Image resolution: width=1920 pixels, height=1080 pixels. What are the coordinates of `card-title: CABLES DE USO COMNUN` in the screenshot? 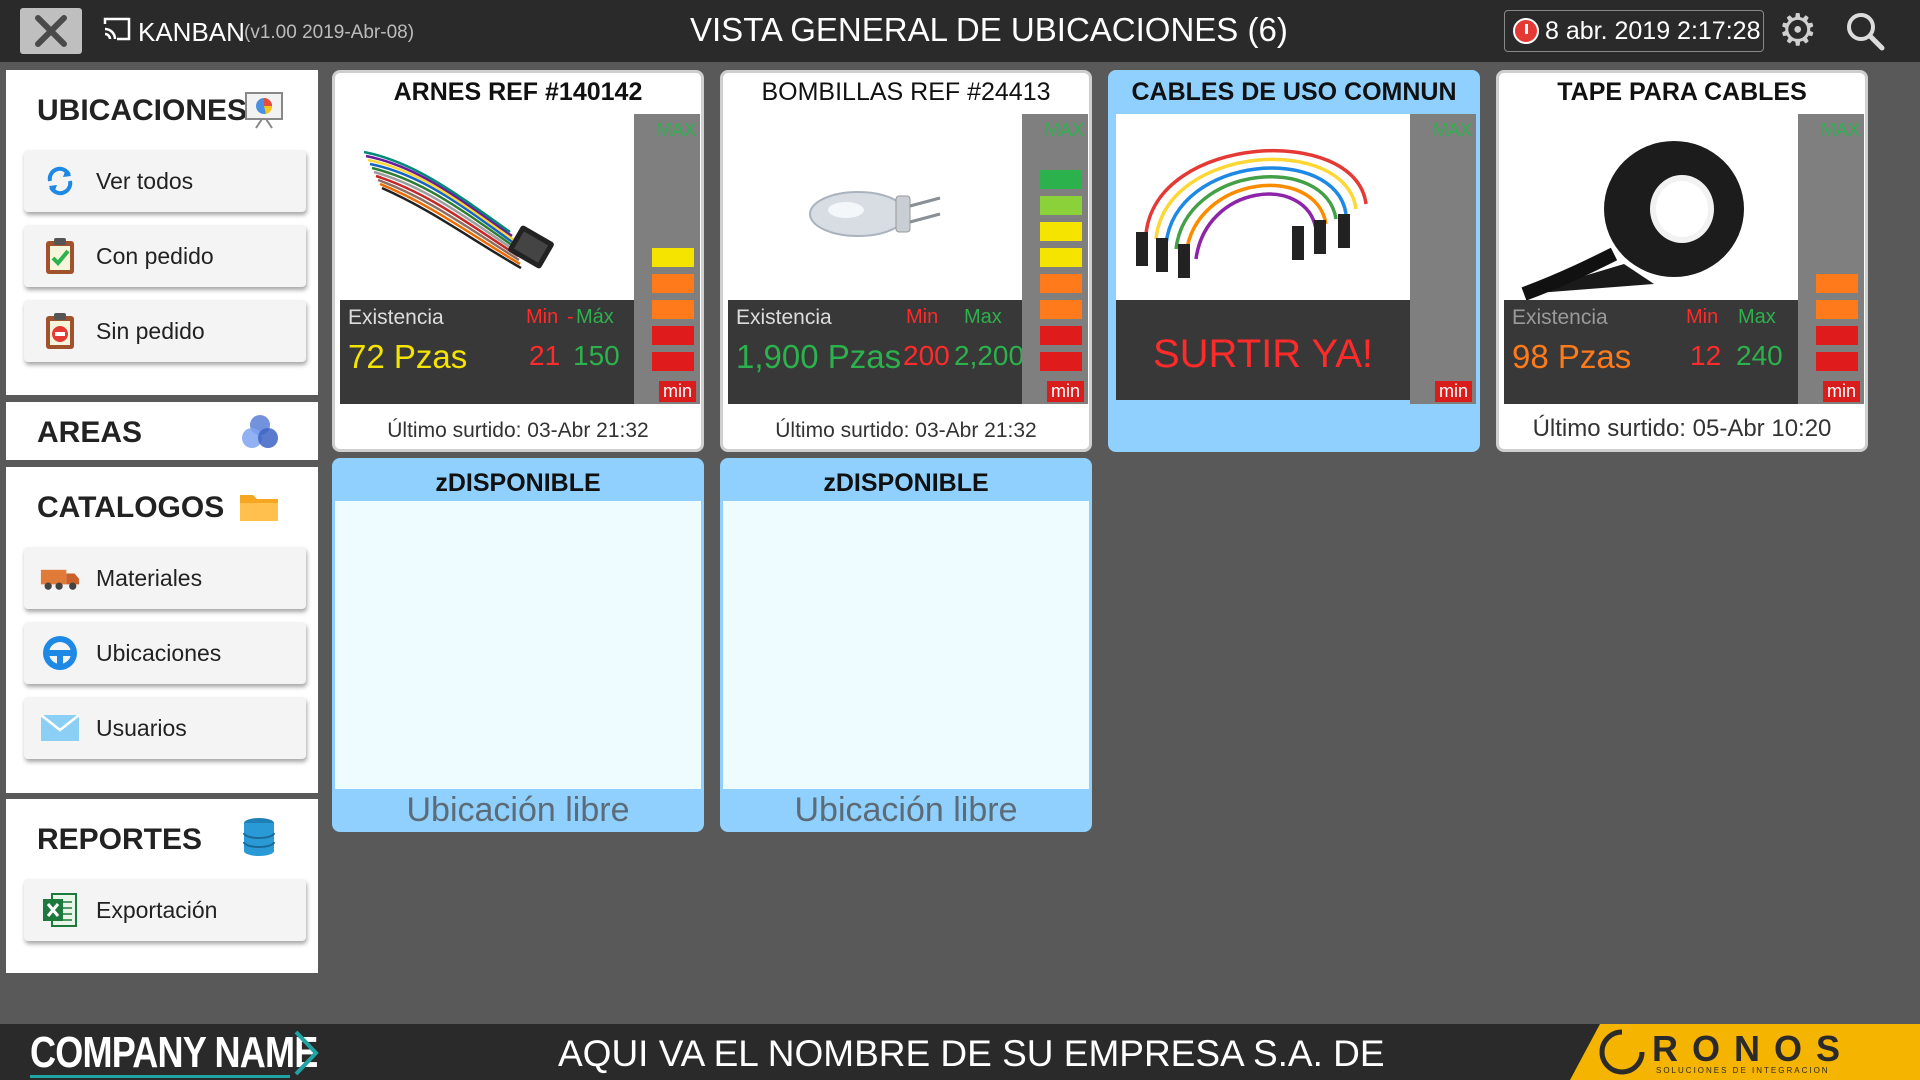 It's located at (1294, 92).